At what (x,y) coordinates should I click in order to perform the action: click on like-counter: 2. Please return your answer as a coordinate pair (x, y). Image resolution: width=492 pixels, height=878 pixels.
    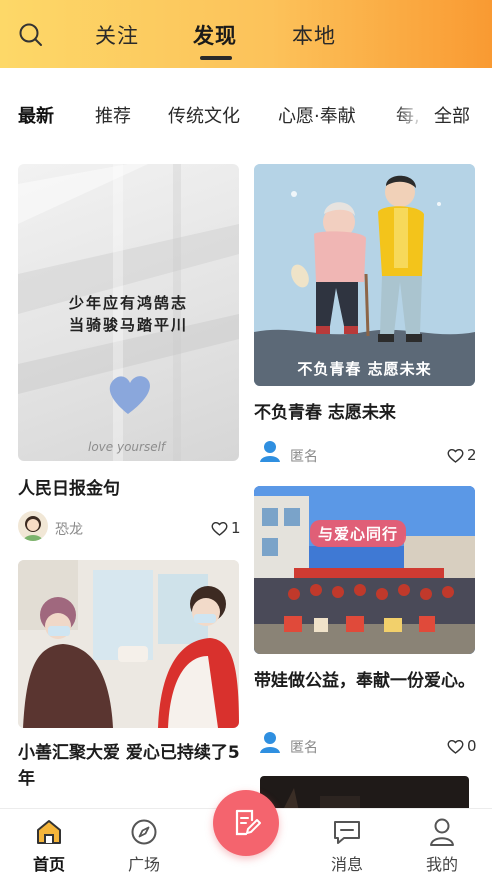
    Looking at the image, I should click on (462, 455).